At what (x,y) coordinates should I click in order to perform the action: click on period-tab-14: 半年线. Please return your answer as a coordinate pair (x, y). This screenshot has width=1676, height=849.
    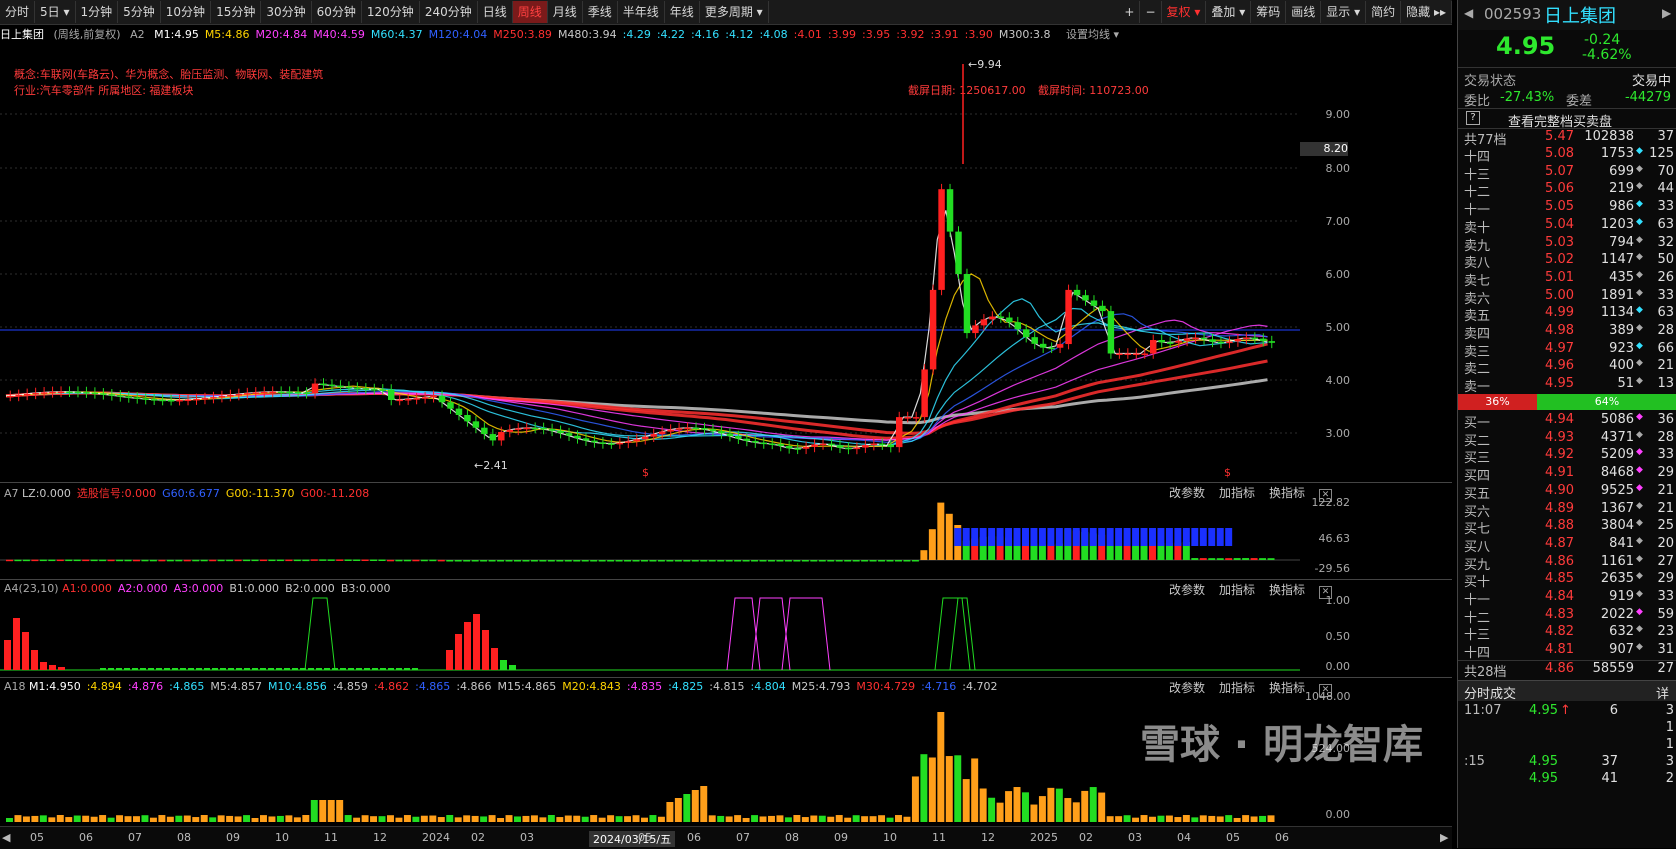
    Looking at the image, I should click on (641, 12).